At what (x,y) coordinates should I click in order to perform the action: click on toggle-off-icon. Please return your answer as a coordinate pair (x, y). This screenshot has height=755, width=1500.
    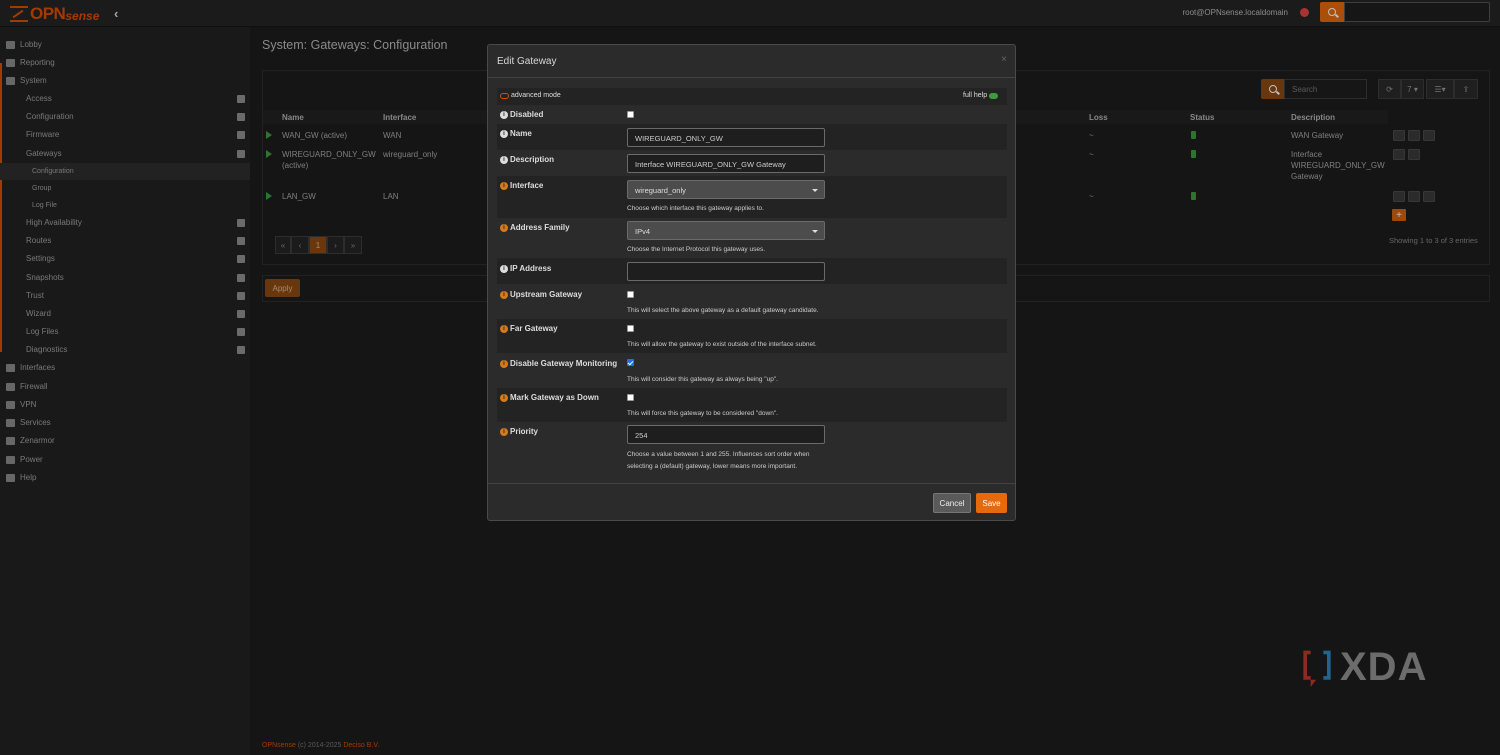
    Looking at the image, I should click on (504, 95).